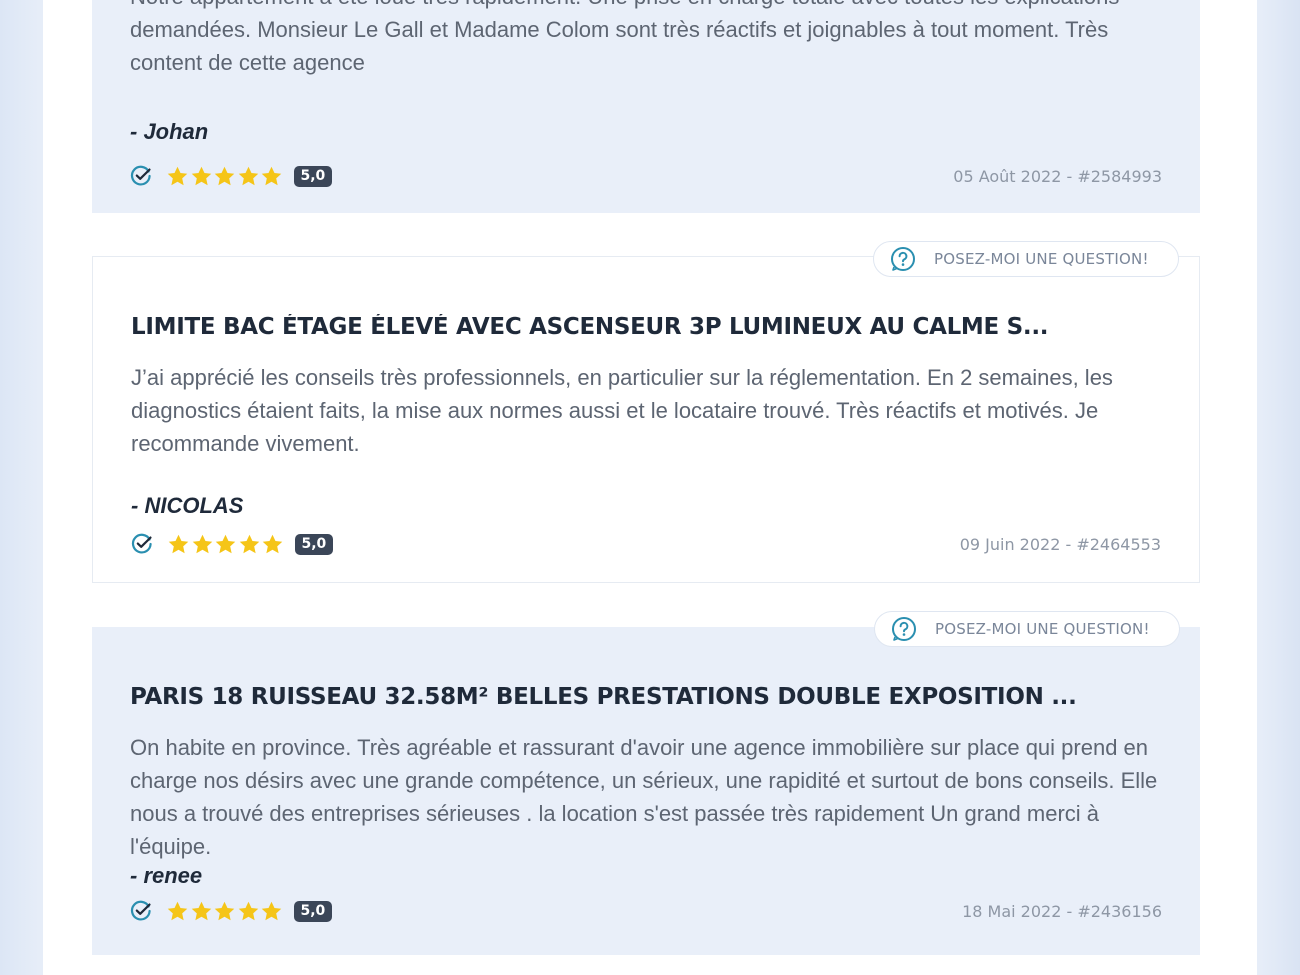 The image size is (1300, 975). What do you see at coordinates (1062, 911) in the screenshot?
I see `review-meta: 18 Mai 2022 - #2436156` at bounding box center [1062, 911].